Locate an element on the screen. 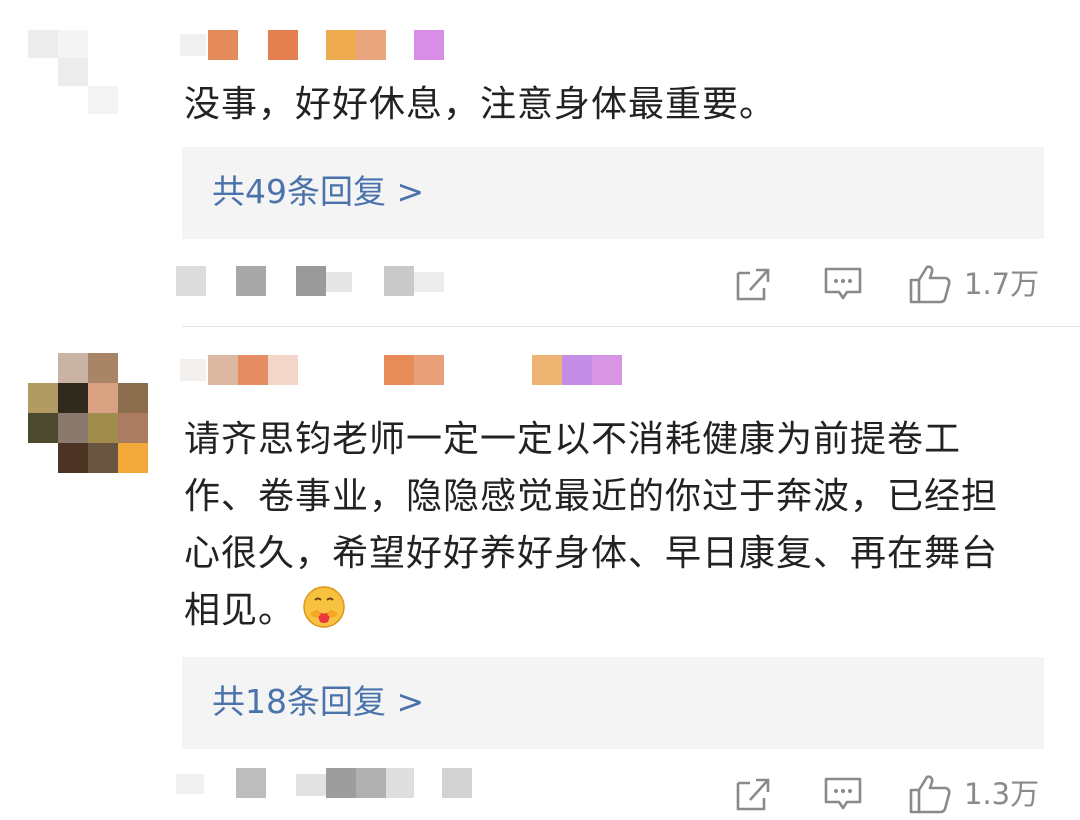 The height and width of the screenshot is (820, 1080). like-count: 1.3万 is located at coordinates (1002, 794).